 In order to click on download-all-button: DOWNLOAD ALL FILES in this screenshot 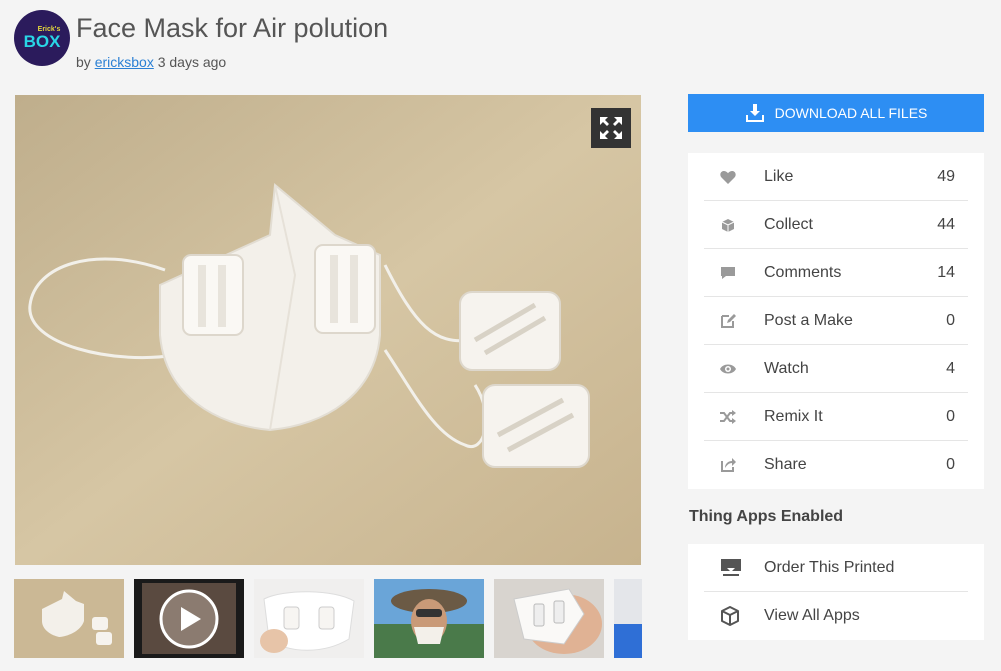, I will do `click(836, 113)`.